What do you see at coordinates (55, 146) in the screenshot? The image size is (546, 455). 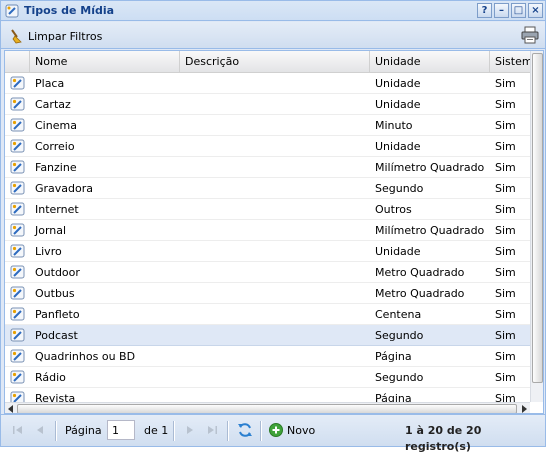 I see `cell-nome: Correio` at bounding box center [55, 146].